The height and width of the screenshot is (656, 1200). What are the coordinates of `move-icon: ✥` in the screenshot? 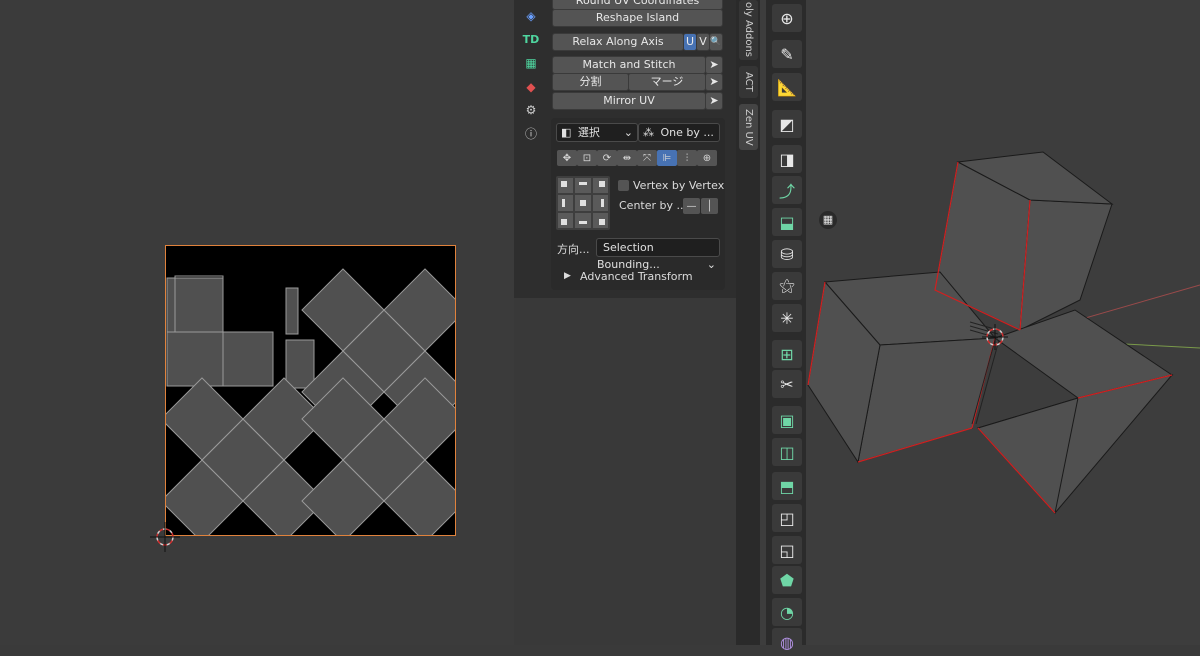 It's located at (567, 158).